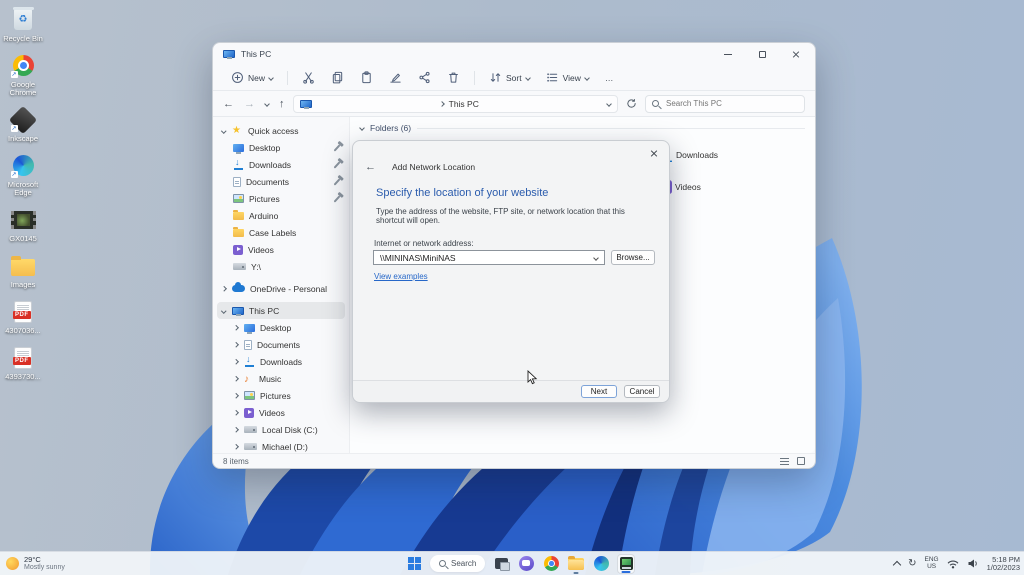  What do you see at coordinates (796, 54) in the screenshot?
I see `close-button` at bounding box center [796, 54].